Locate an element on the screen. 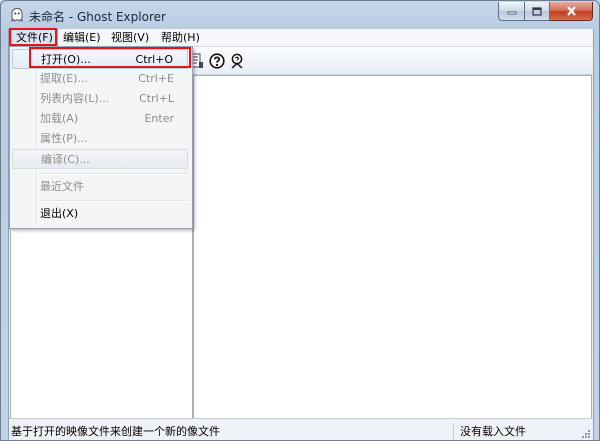 This screenshot has height=441, width=600. menu-item-load: 加载(A) Enter is located at coordinates (100, 119).